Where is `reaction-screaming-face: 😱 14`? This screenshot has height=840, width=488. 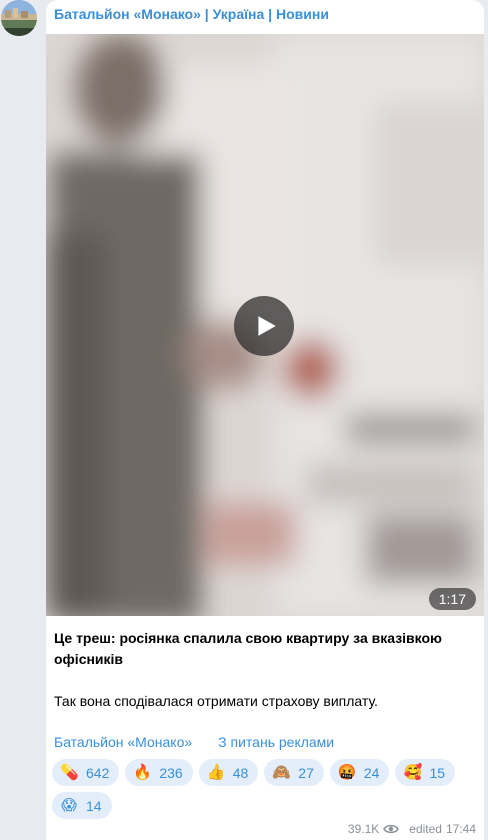
reaction-screaming-face: 😱 14 is located at coordinates (82, 805).